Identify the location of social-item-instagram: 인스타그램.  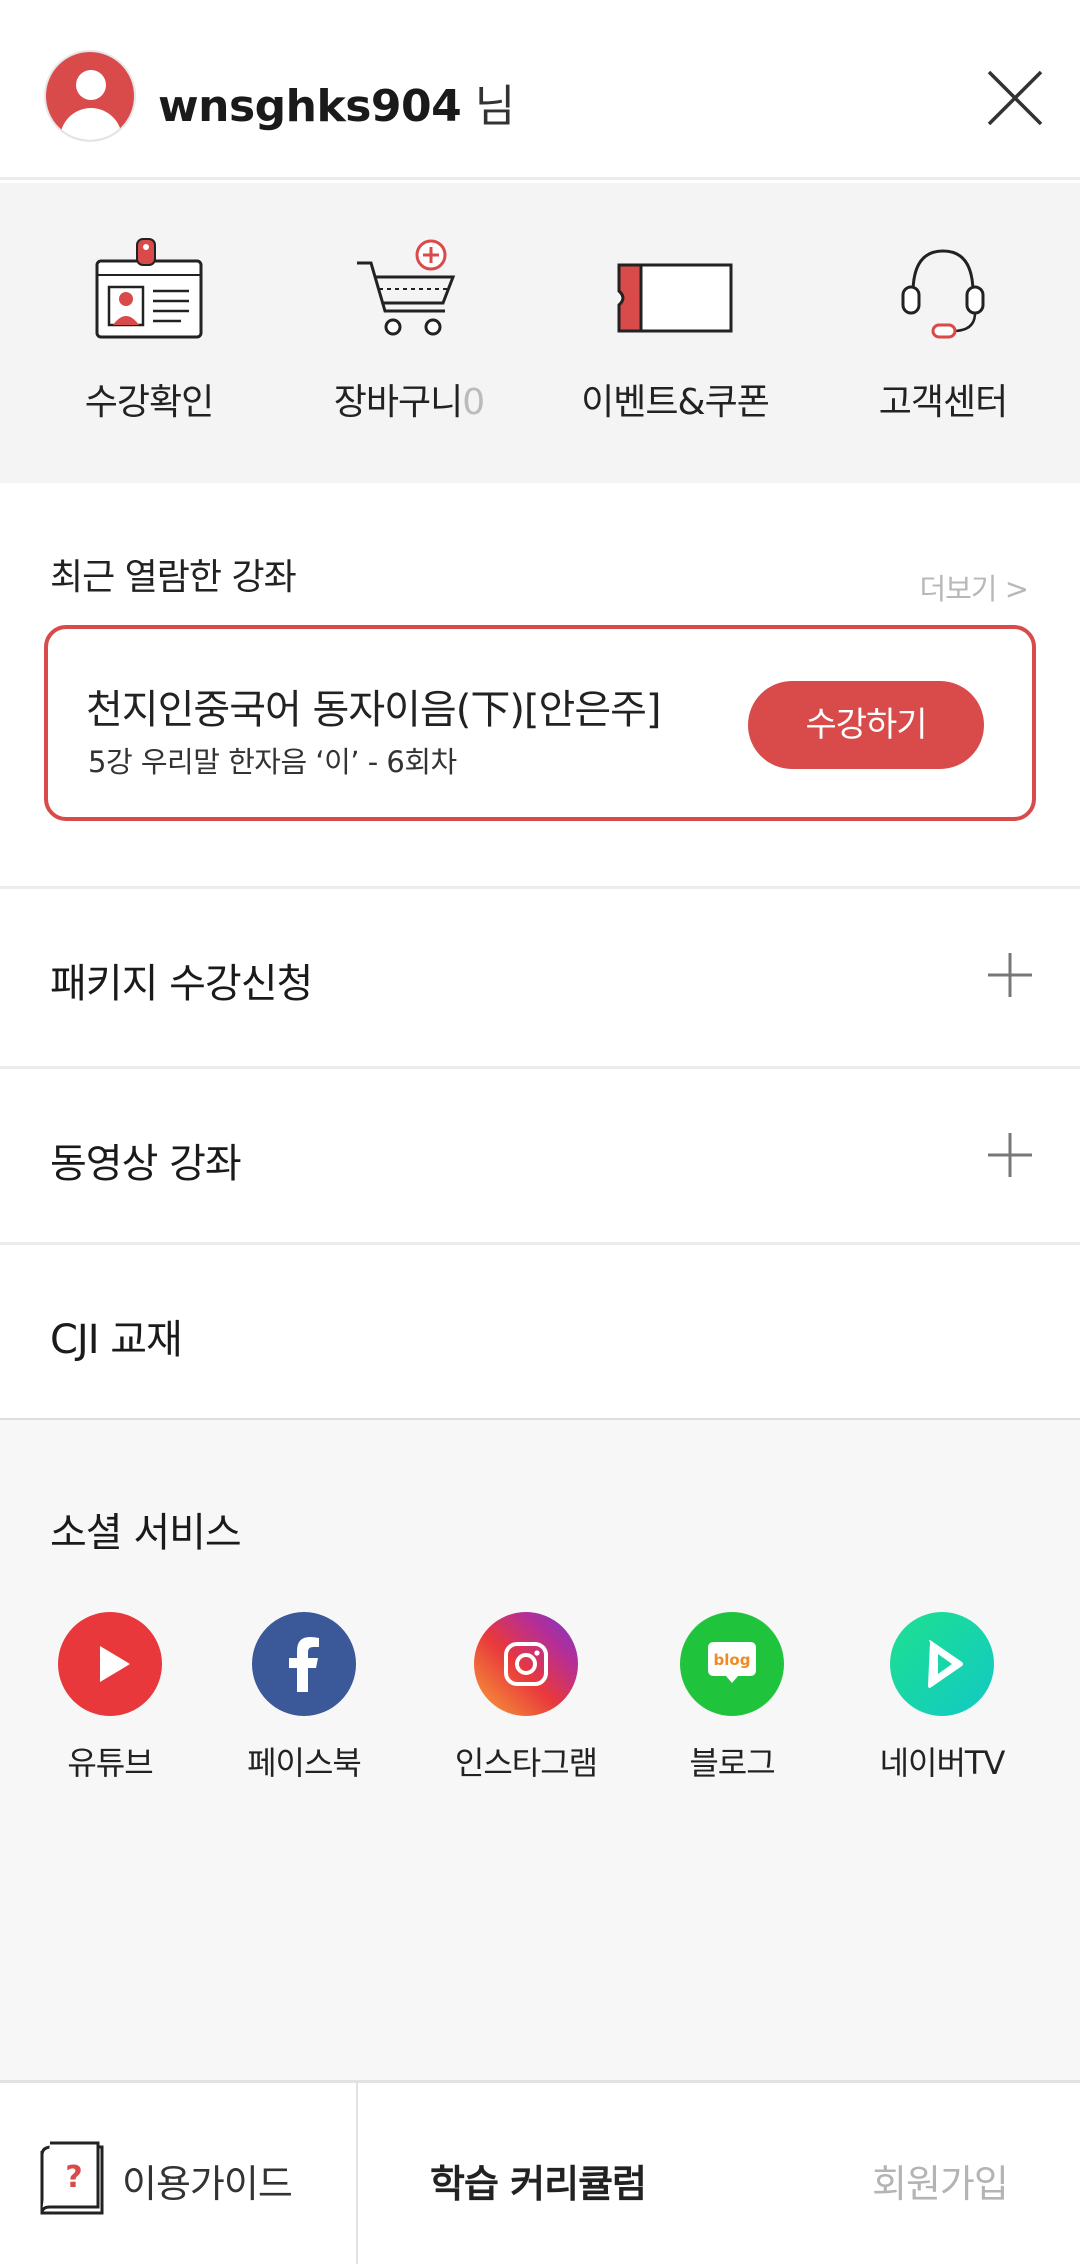
(526, 1698).